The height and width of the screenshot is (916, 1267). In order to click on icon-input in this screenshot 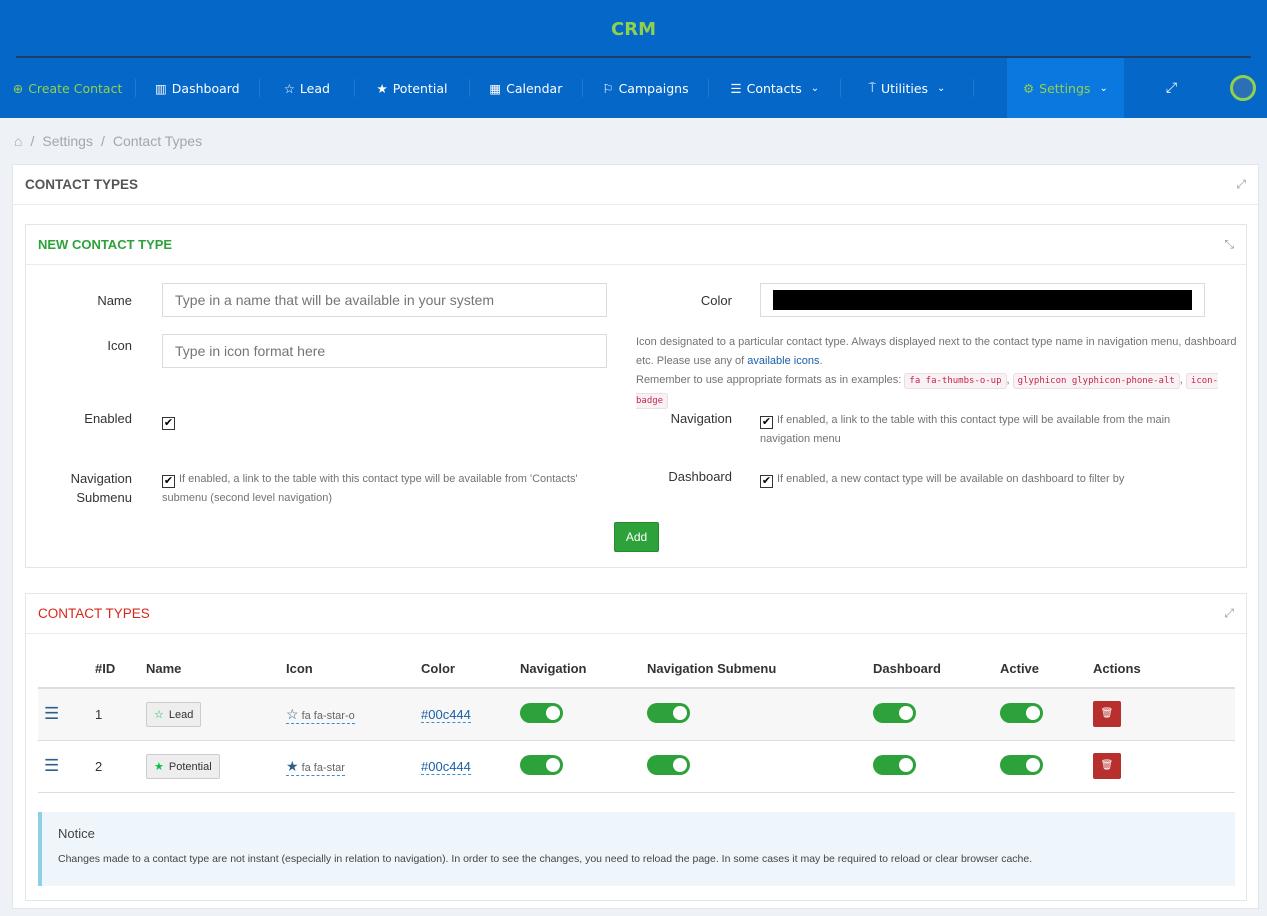, I will do `click(384, 351)`.